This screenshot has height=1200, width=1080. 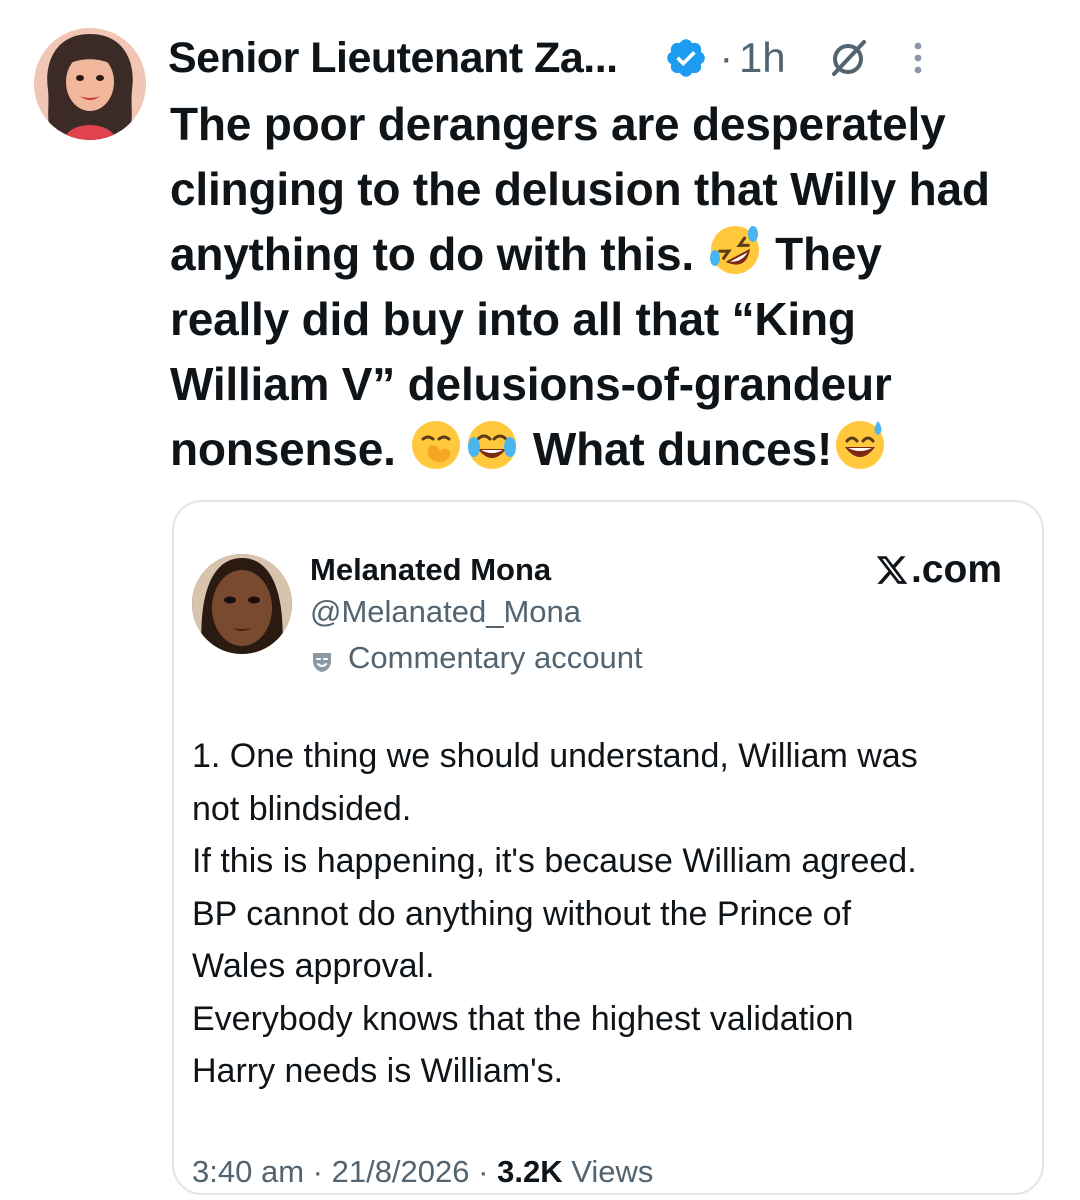 What do you see at coordinates (248, 1171) in the screenshot?
I see `quoted-time: 3:40 am` at bounding box center [248, 1171].